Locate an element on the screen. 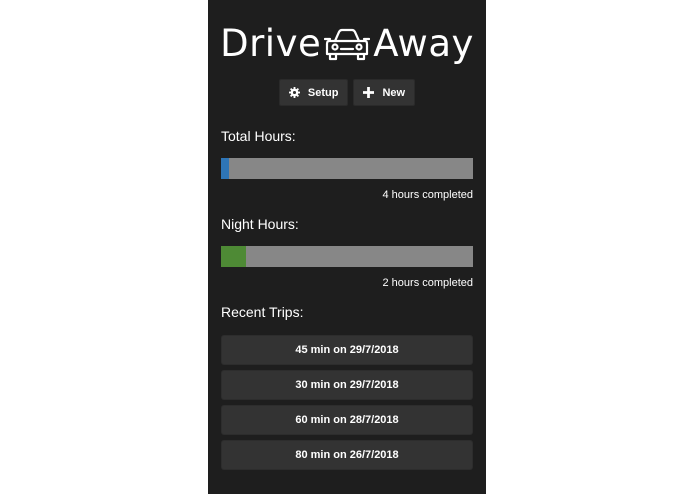 This screenshot has width=695, height=494. recent-trips-title: Recent Trips: is located at coordinates (262, 312).